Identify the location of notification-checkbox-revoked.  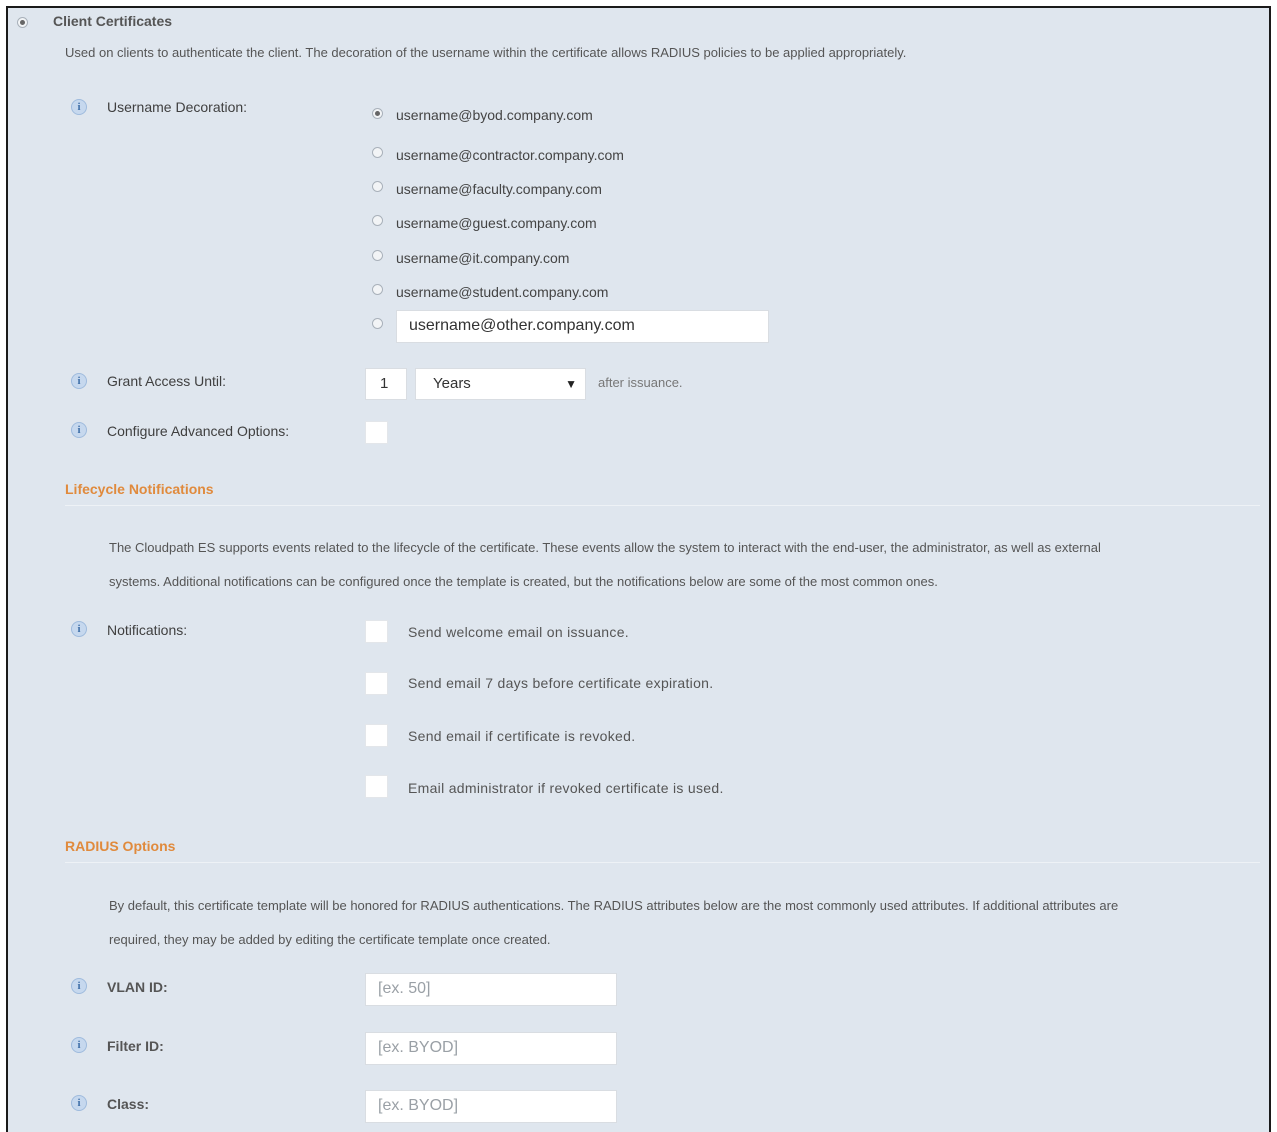
(376, 735).